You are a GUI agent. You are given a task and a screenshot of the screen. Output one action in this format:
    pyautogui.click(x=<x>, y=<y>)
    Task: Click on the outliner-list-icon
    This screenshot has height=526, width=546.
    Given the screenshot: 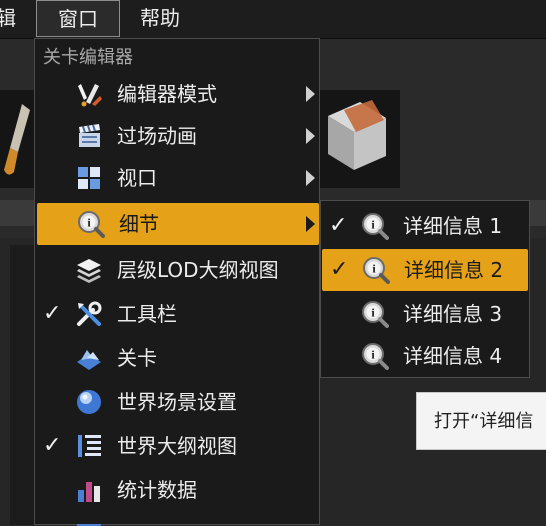 What is the action you would take?
    pyautogui.click(x=89, y=446)
    